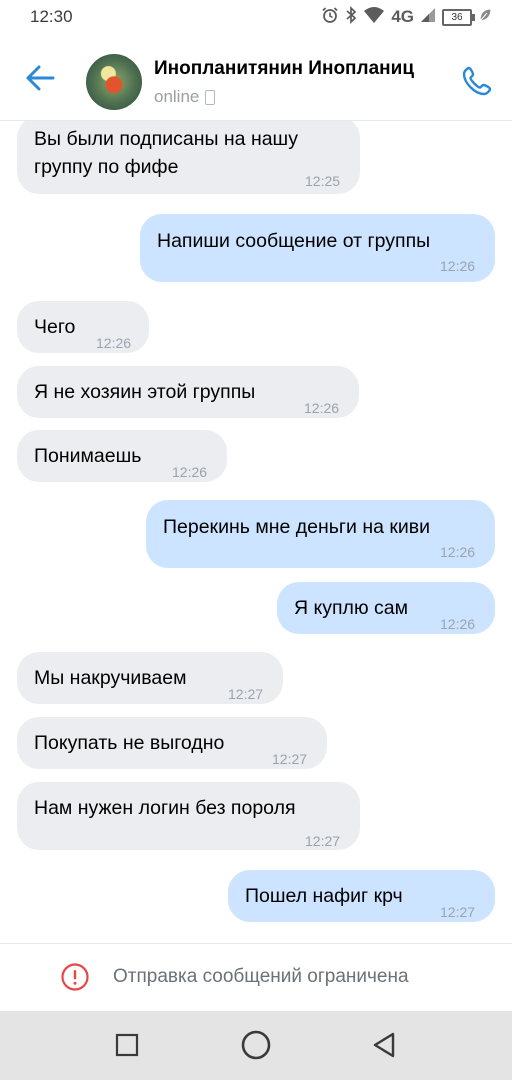 This screenshot has height=1080, width=512. I want to click on contact-status: online, so click(185, 97).